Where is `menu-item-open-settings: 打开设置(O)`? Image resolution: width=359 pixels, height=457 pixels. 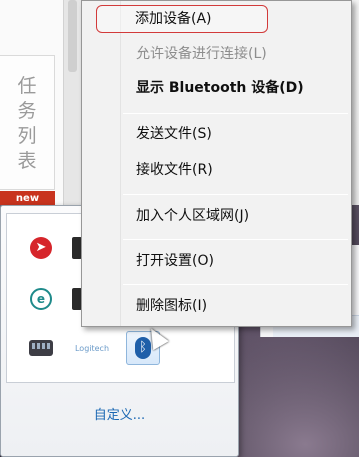 menu-item-open-settings: 打开设置(O) is located at coordinates (216, 261).